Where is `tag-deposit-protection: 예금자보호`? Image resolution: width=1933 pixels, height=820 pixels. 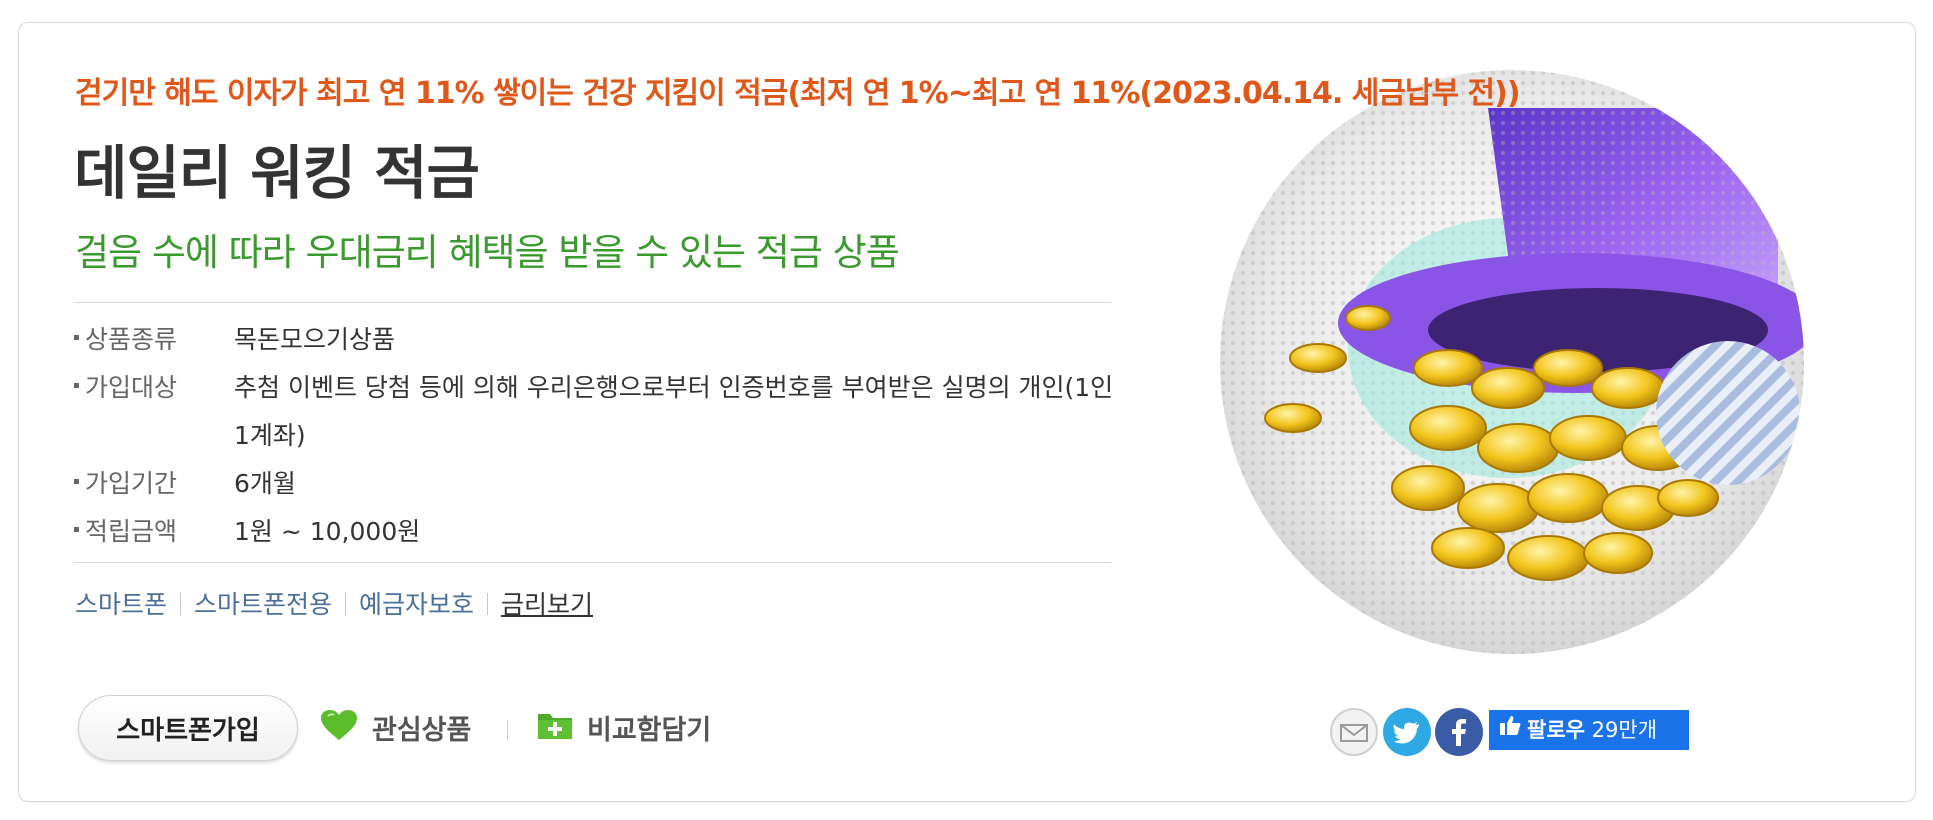
tag-deposit-protection: 예금자보호 is located at coordinates (417, 604).